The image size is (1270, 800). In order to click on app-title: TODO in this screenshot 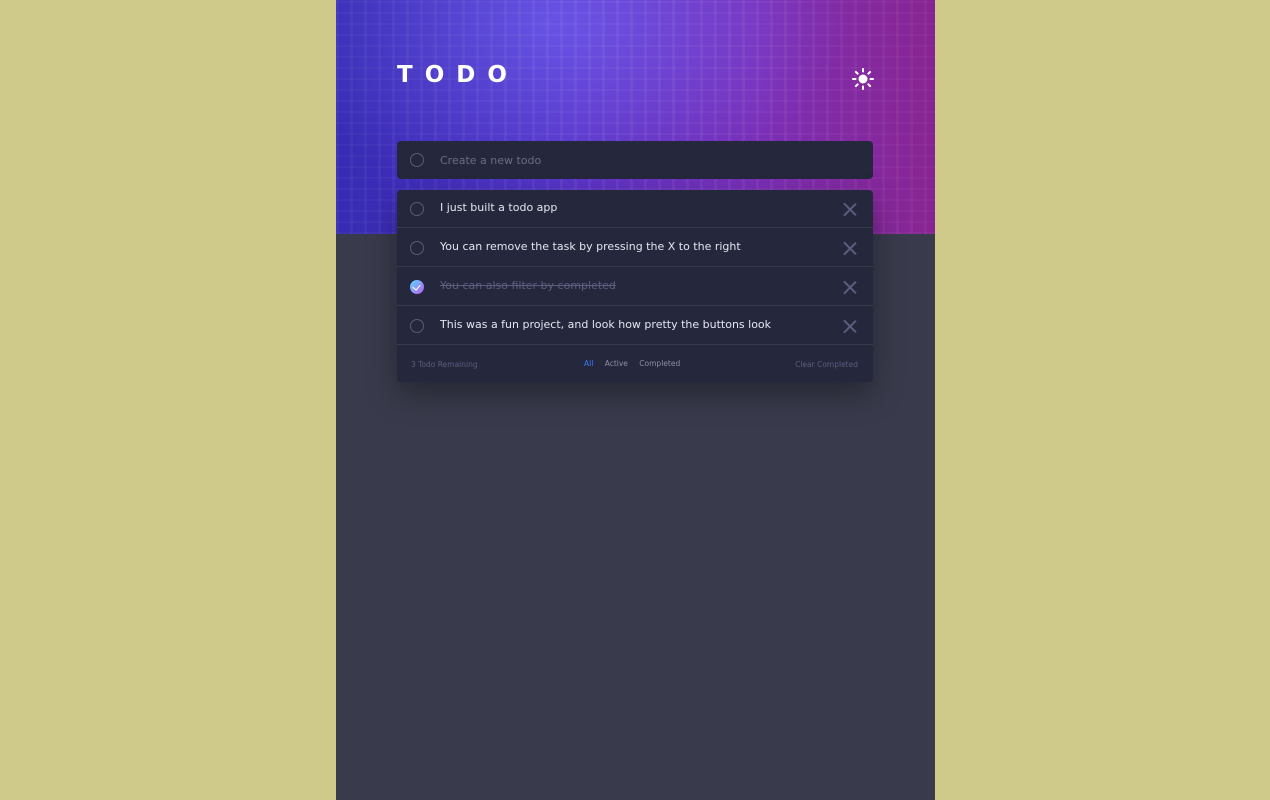, I will do `click(458, 75)`.